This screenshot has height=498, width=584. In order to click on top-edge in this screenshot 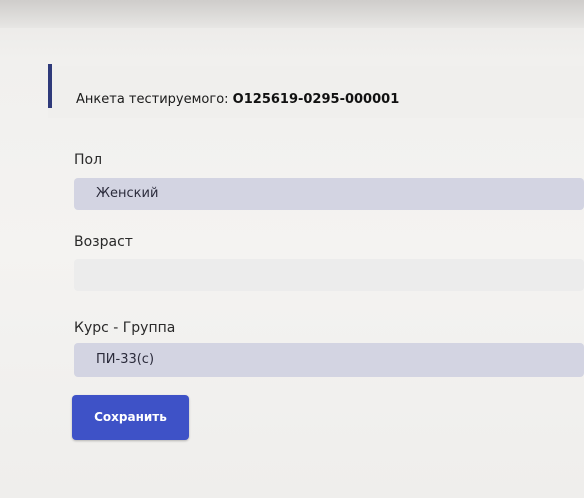, I will do `click(292, 14)`.